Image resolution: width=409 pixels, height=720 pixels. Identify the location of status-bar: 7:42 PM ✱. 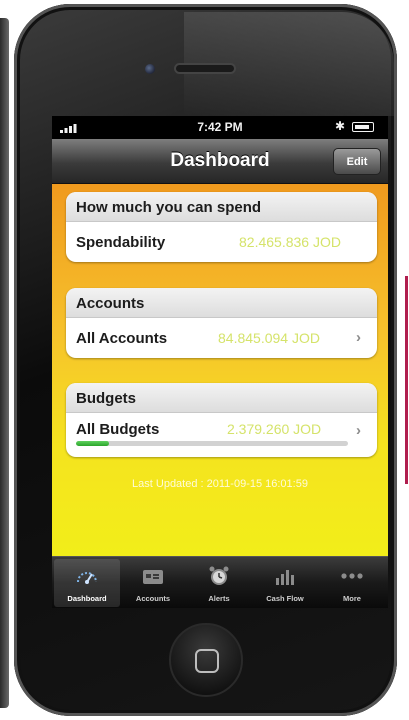
(220, 127).